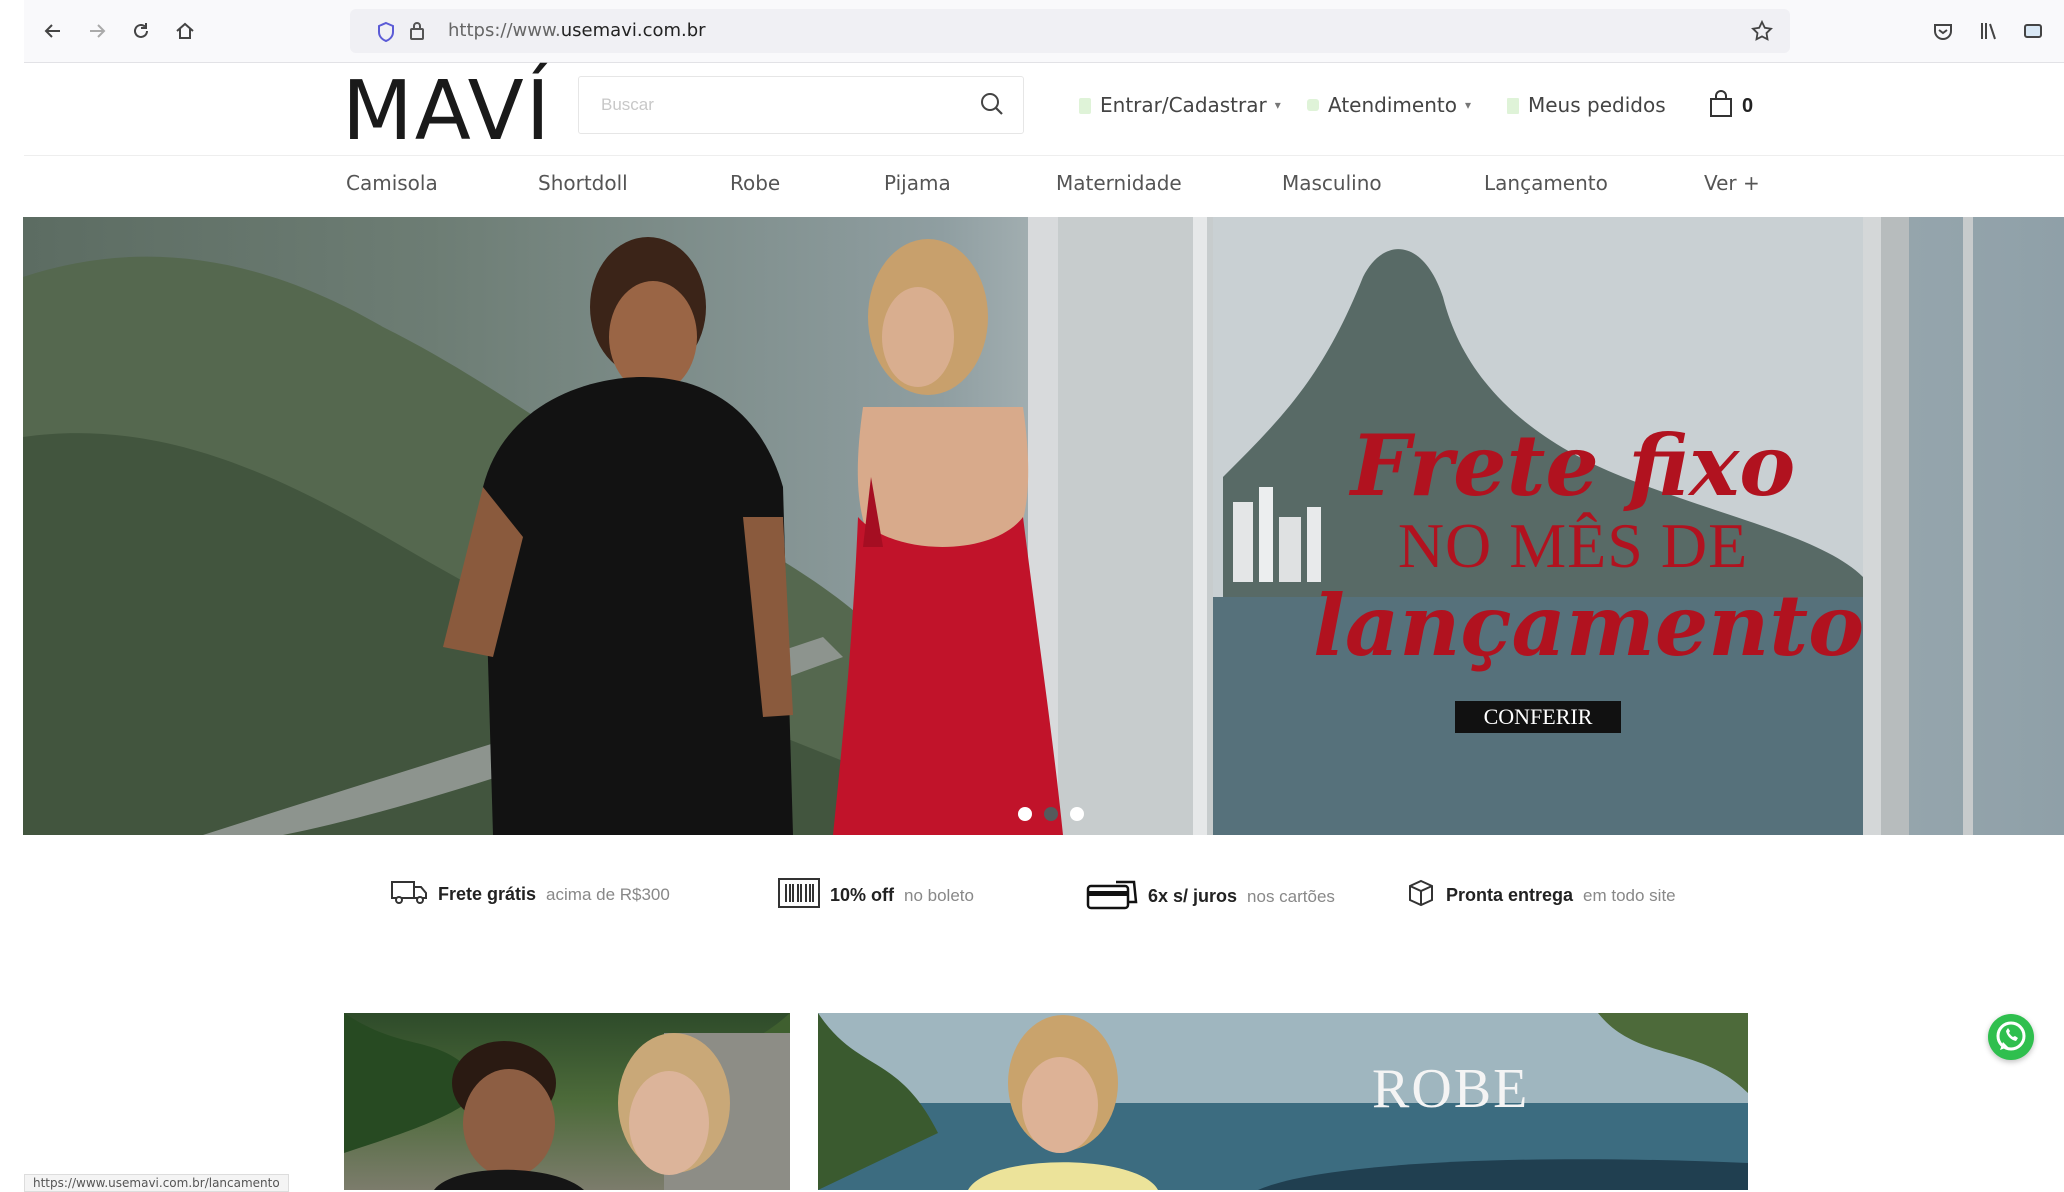  I want to click on benefit-detail: acima de R$300, so click(608, 894).